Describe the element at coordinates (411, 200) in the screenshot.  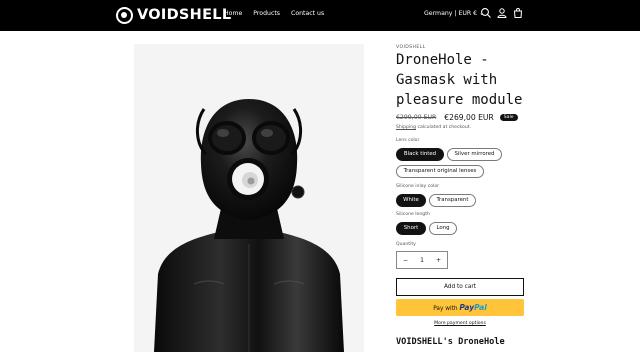
I see `inlay-option-white: White` at that location.